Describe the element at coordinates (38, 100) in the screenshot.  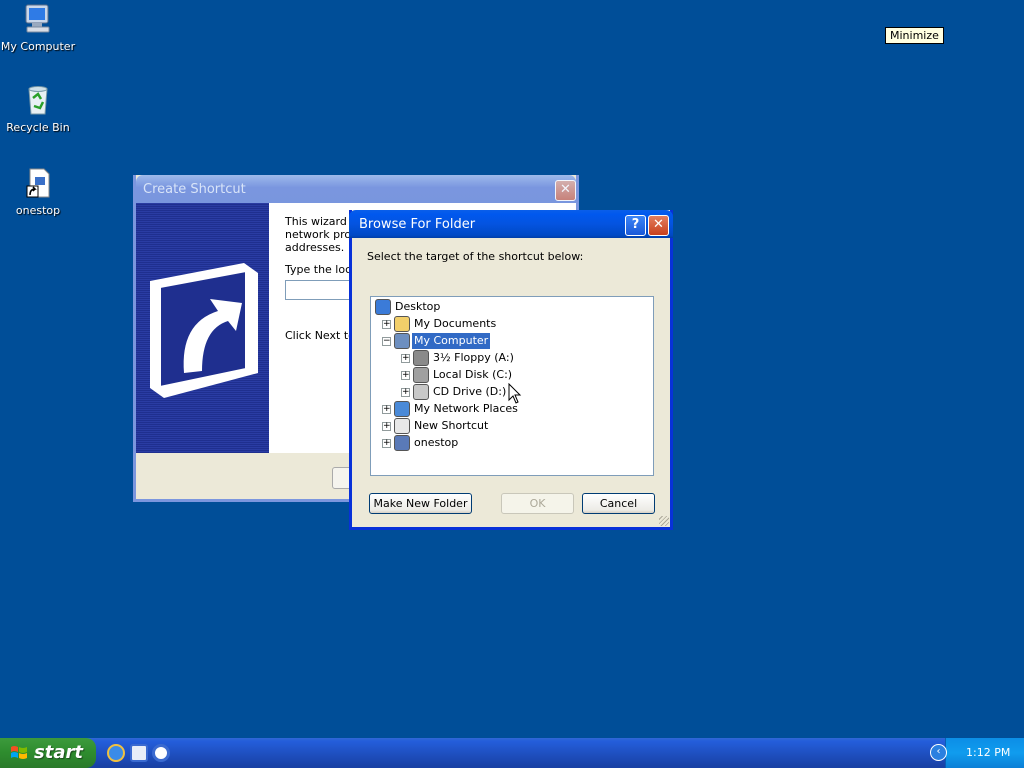
I see `recycle-bin-icon` at that location.